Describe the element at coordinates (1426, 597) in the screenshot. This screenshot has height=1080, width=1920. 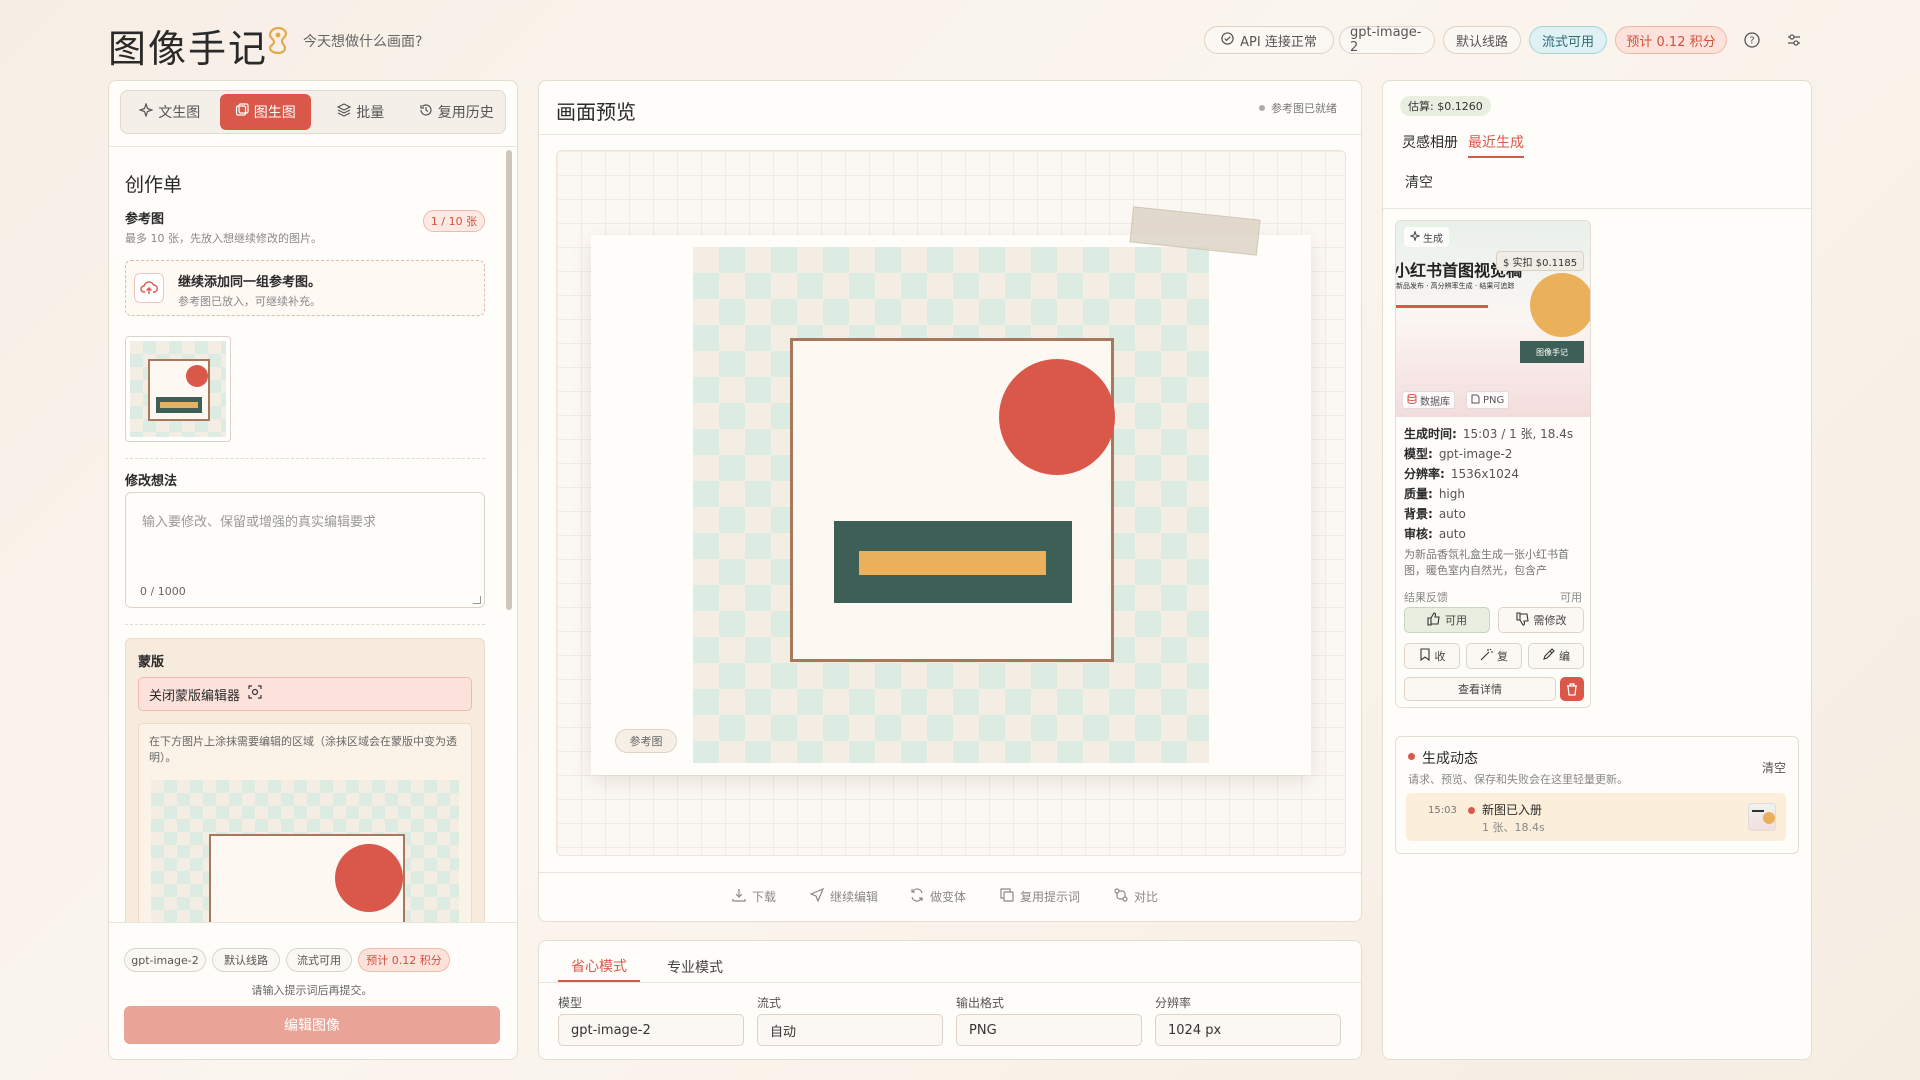
I see `feedback-label: 结果反馈` at that location.